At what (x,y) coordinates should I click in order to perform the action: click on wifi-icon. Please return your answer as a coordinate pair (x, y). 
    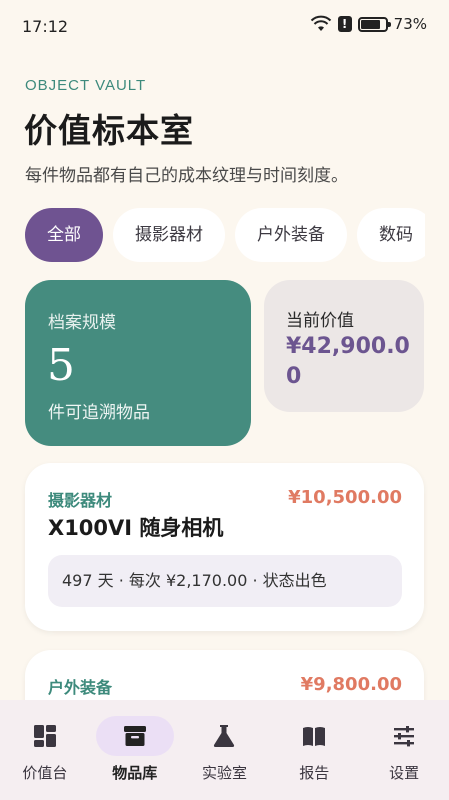
    Looking at the image, I should click on (321, 24).